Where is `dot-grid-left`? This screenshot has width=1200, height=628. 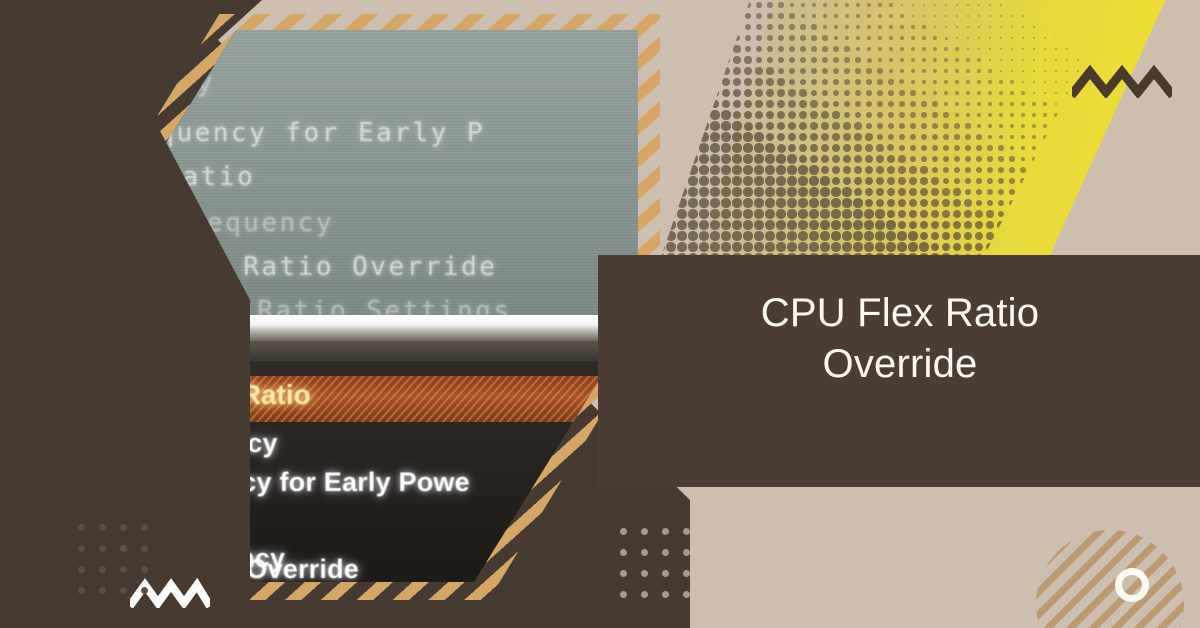 dot-grid-left is located at coordinates (113, 559).